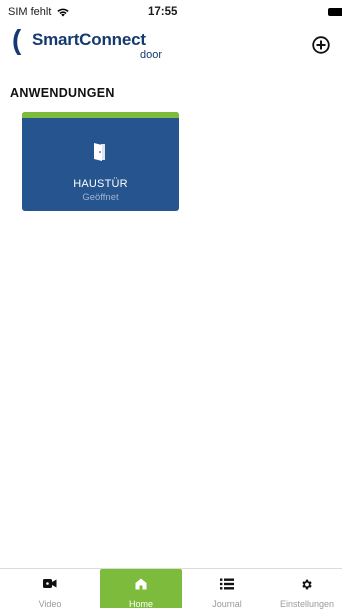 This screenshot has width=342, height=609. I want to click on tile-name: HAUSTÜR, so click(100, 184).